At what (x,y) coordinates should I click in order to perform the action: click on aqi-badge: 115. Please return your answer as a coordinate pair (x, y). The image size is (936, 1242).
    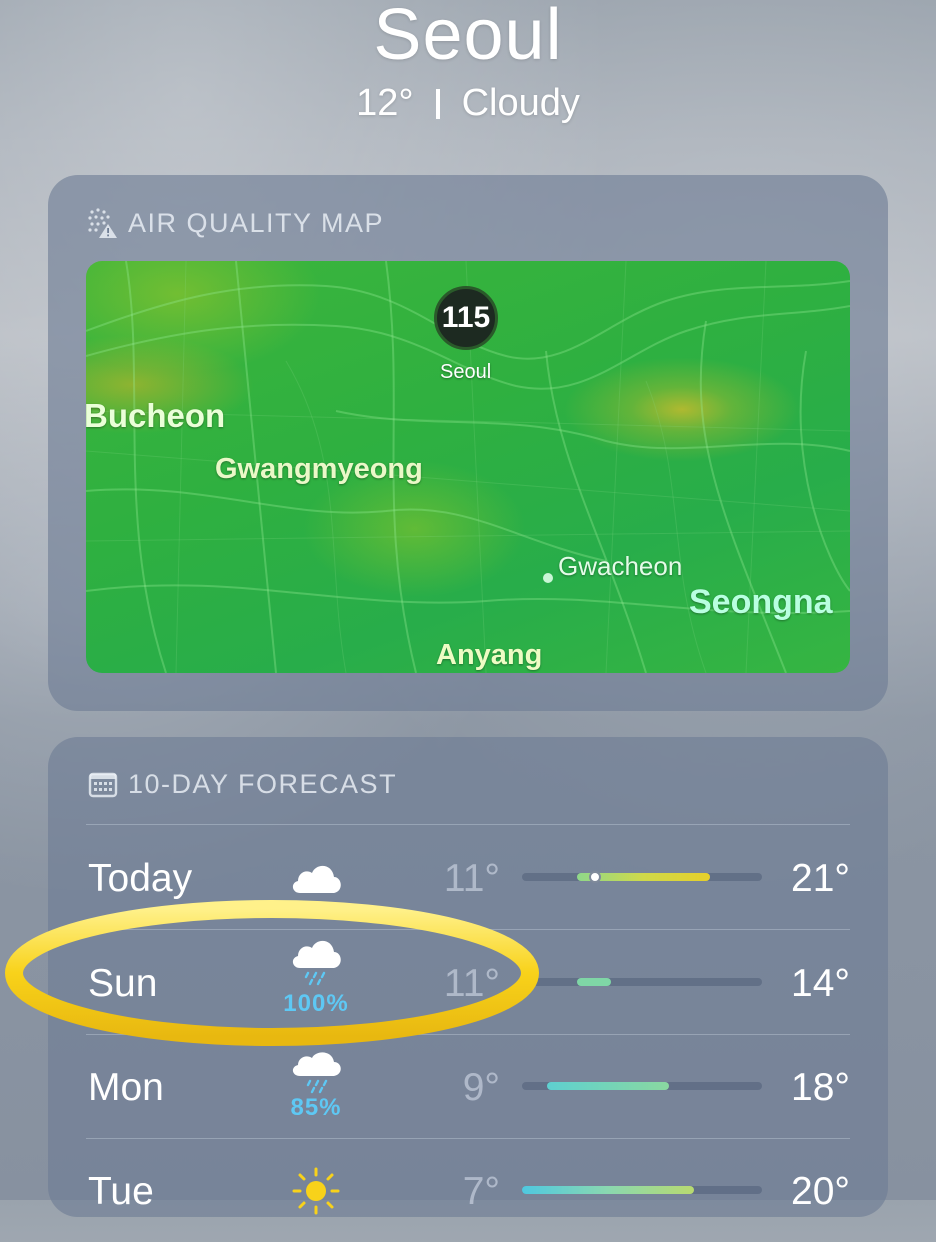
    Looking at the image, I should click on (466, 318).